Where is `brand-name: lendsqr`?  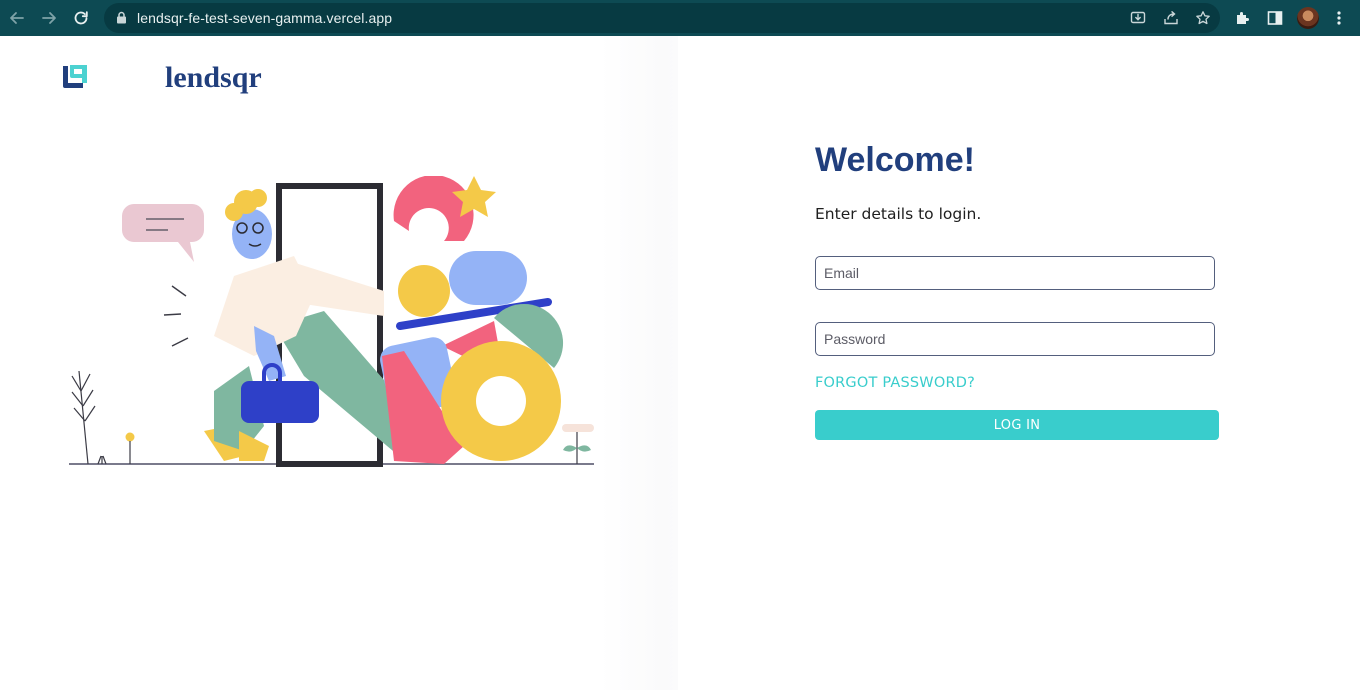 brand-name: lendsqr is located at coordinates (213, 77).